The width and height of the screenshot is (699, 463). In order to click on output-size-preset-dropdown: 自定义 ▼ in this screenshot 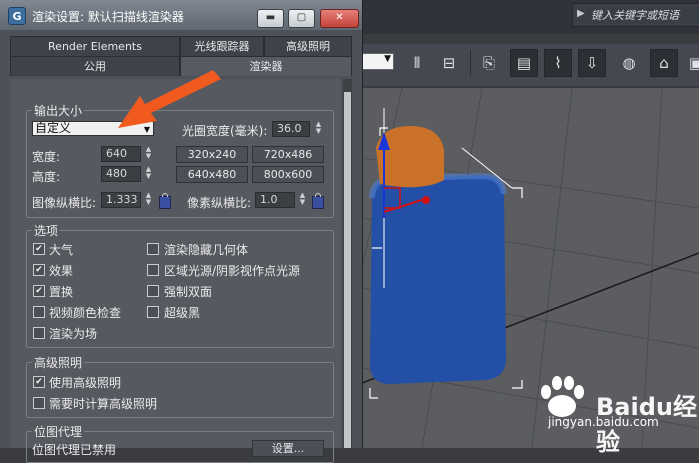, I will do `click(93, 128)`.